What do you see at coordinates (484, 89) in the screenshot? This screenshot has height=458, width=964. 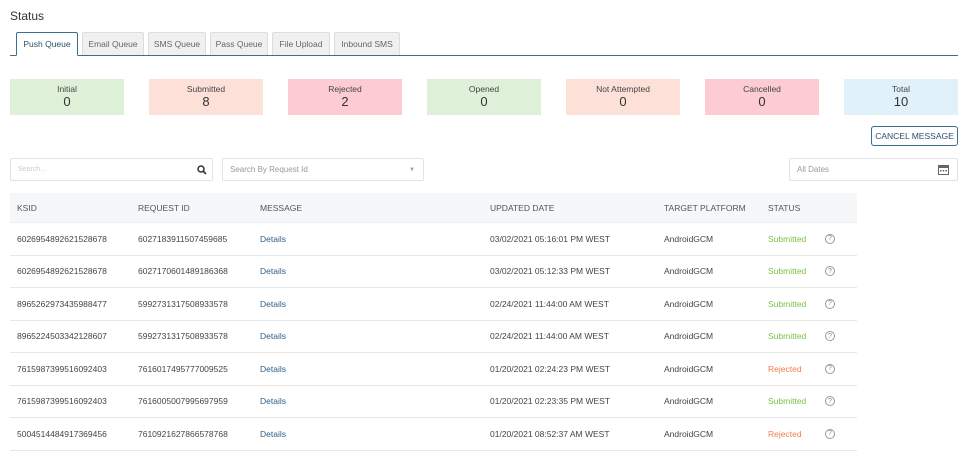 I see `card-label: Opened` at bounding box center [484, 89].